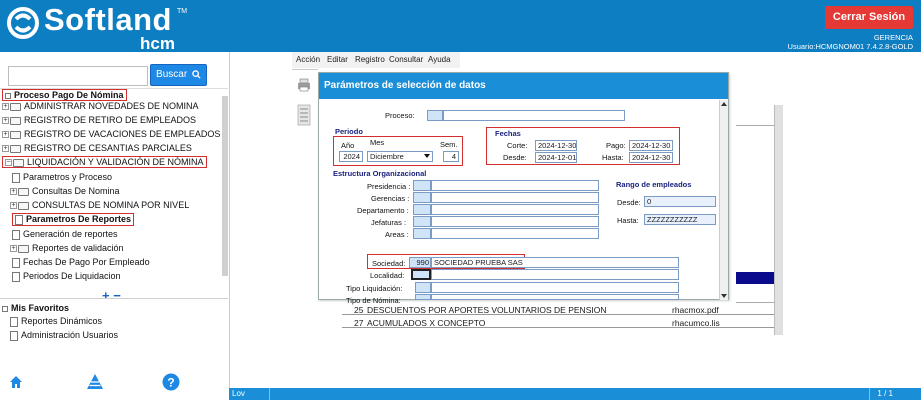 This screenshot has height=400, width=921. Describe the element at coordinates (389, 263) in the screenshot. I see `sociedad-label: Sociedad:` at that location.